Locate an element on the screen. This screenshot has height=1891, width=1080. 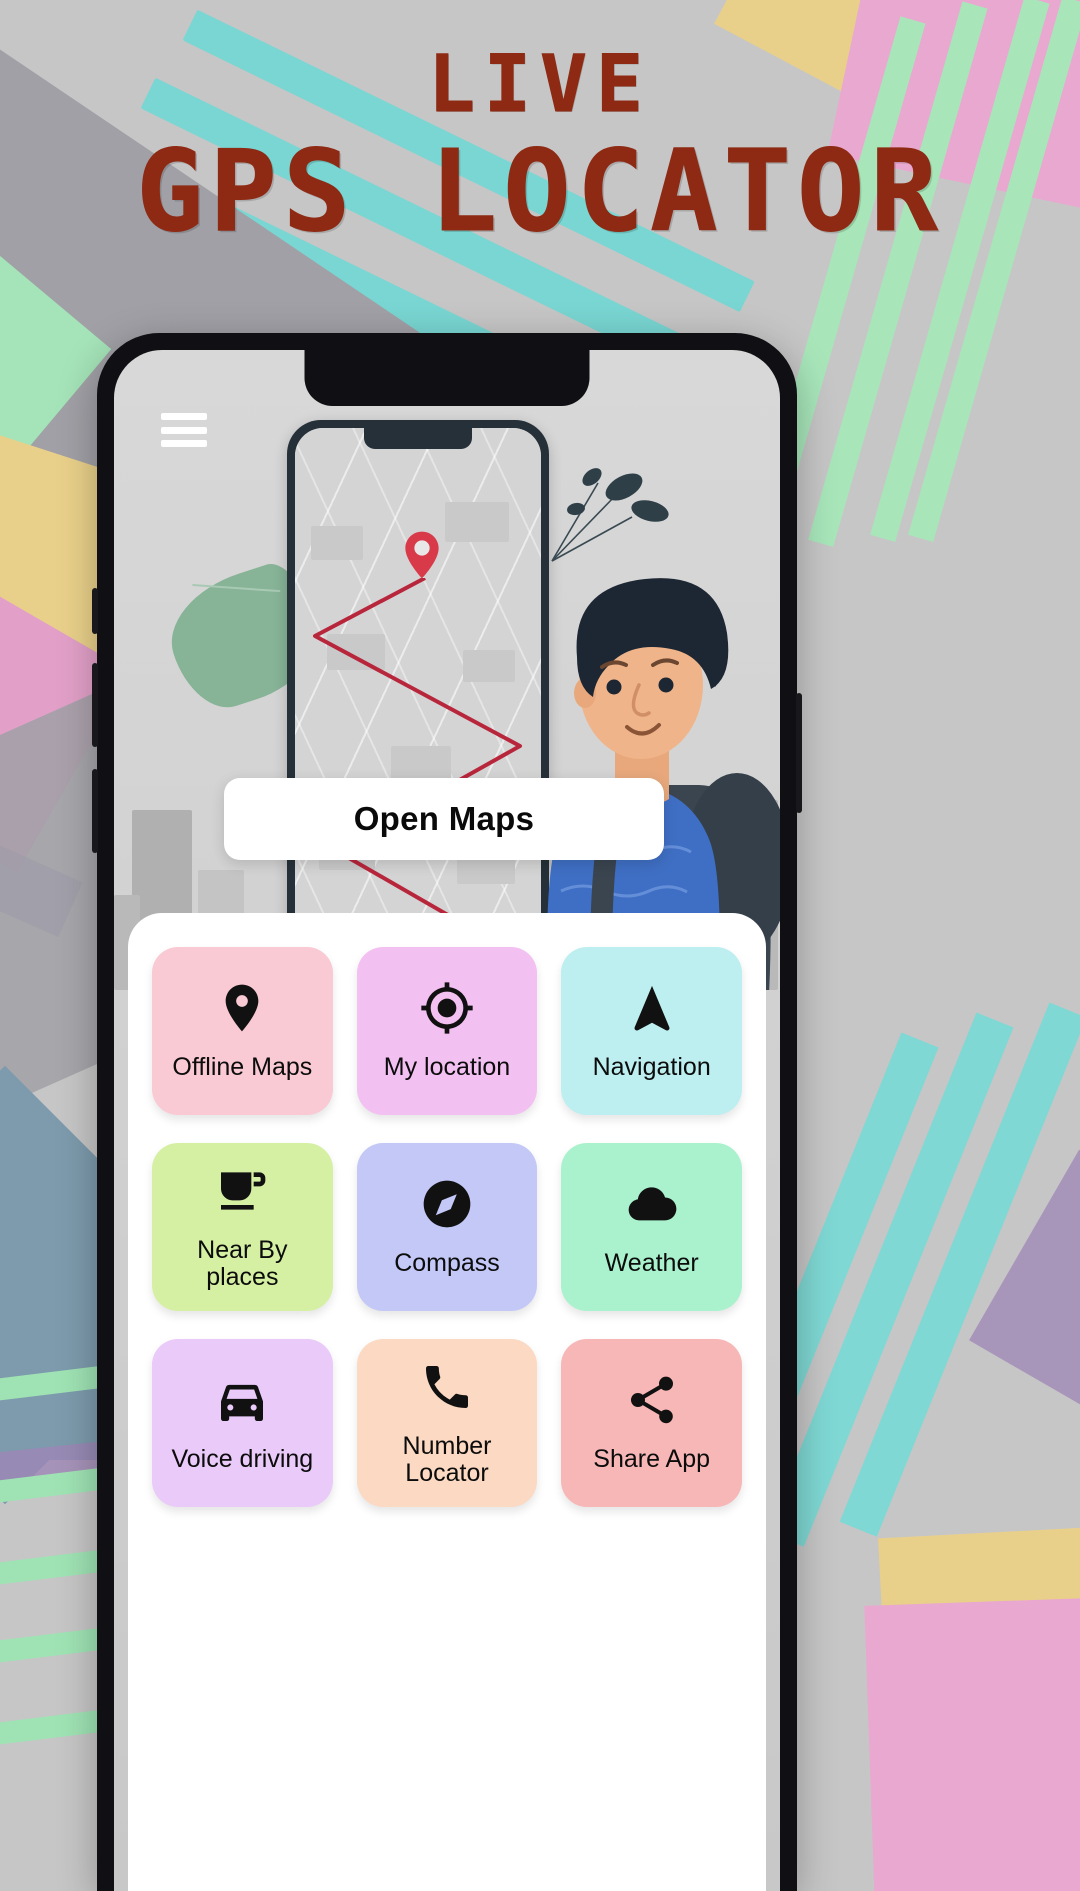
title-line-2: GPS LOCATOR is located at coordinates (540, 192).